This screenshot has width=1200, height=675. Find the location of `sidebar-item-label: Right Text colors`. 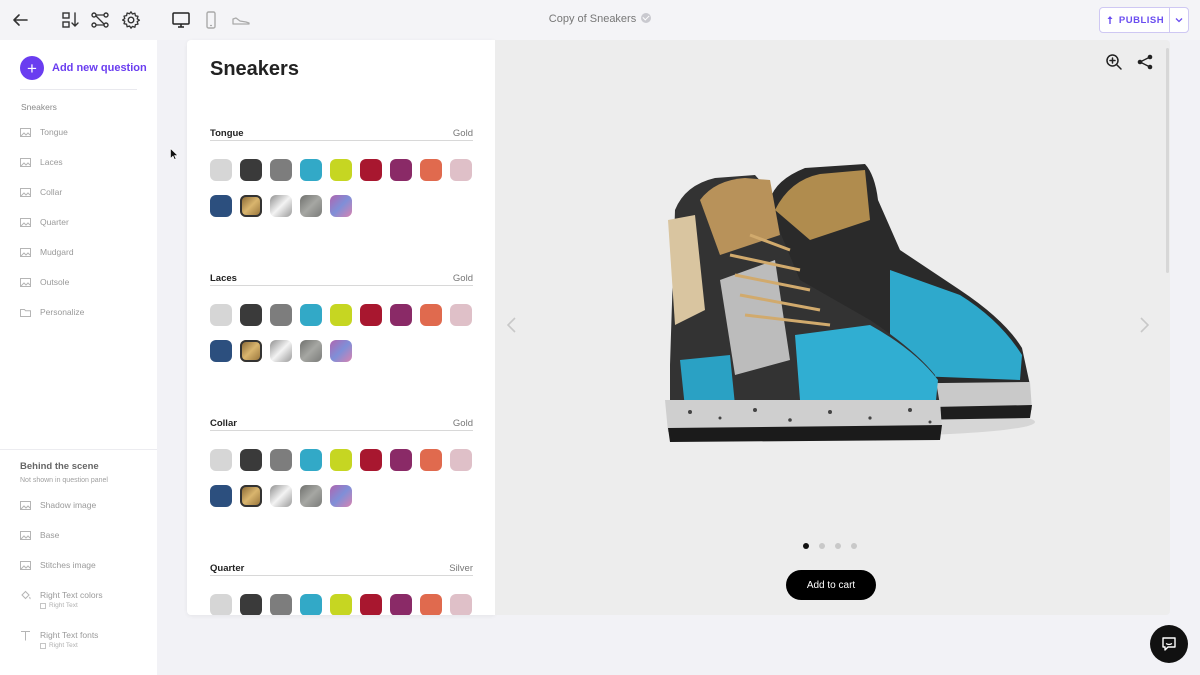

sidebar-item-label: Right Text colors is located at coordinates (71, 595).